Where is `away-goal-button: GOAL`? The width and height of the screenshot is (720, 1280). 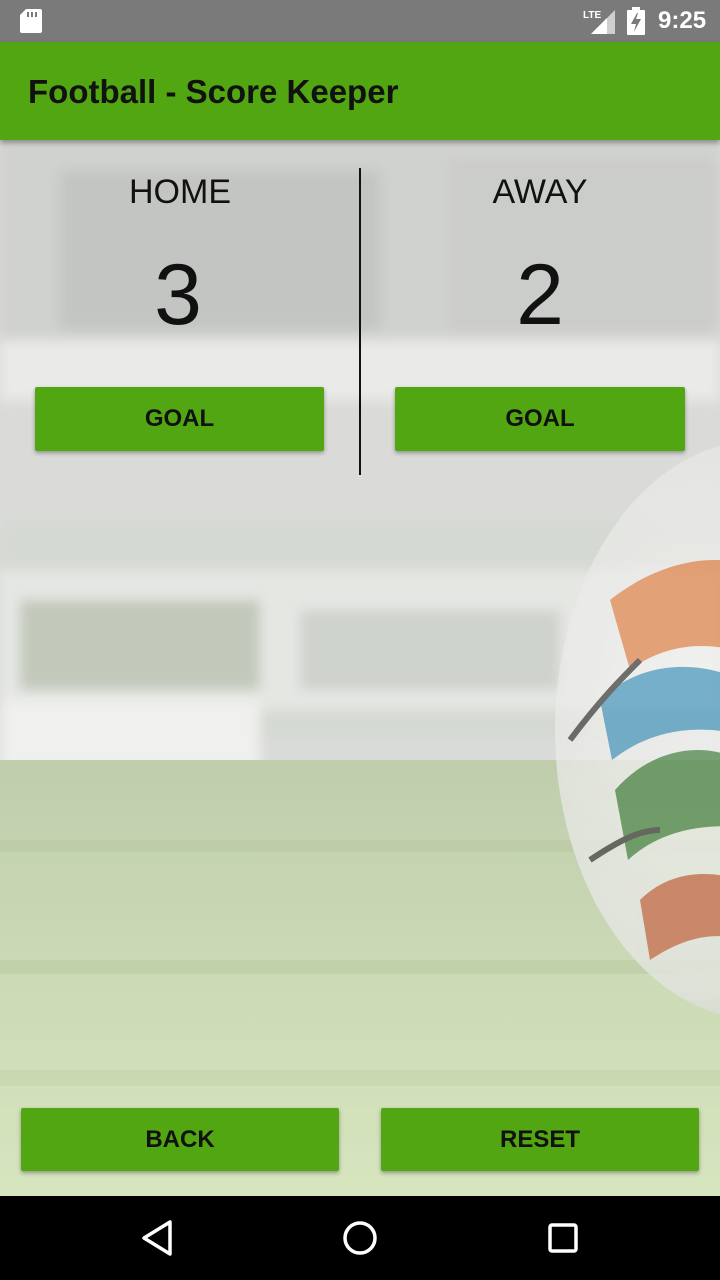 away-goal-button: GOAL is located at coordinates (540, 419).